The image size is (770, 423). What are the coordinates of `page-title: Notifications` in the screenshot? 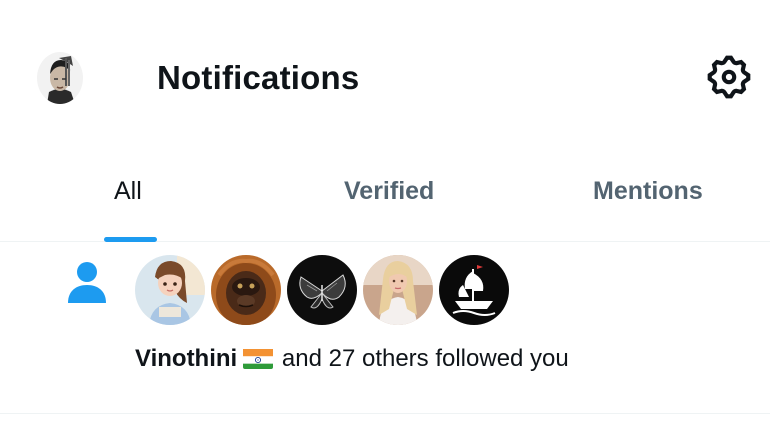 It's located at (258, 77).